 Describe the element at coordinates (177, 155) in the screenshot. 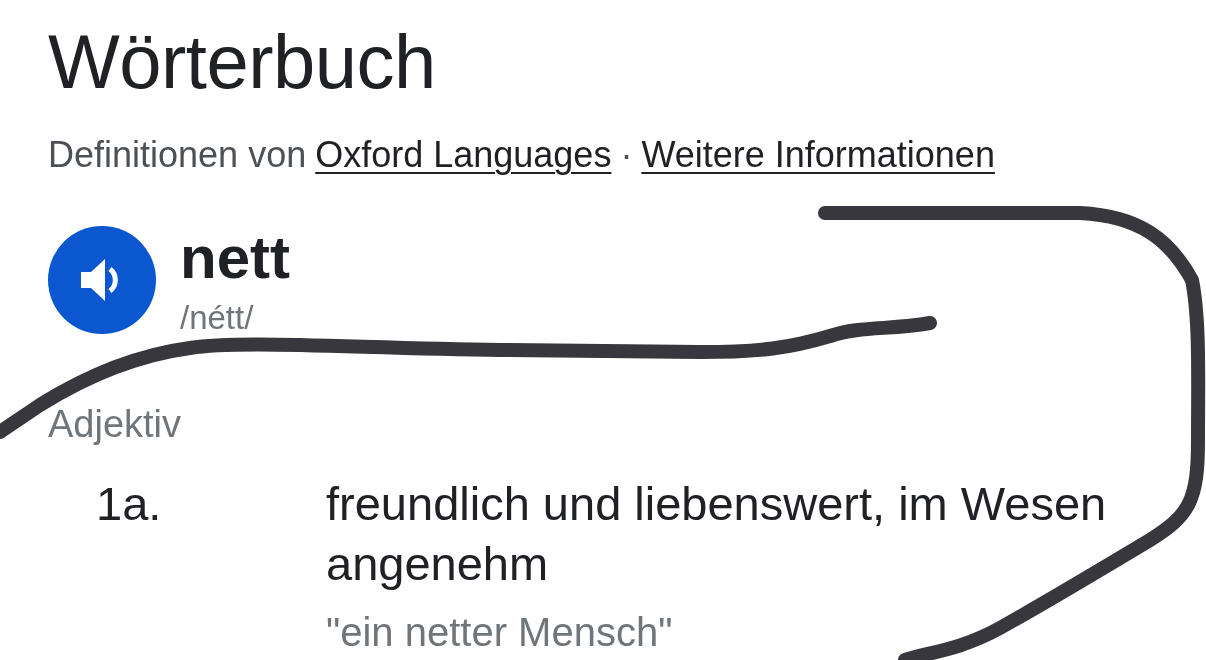

I see `attribution-text: Definitionen von` at that location.